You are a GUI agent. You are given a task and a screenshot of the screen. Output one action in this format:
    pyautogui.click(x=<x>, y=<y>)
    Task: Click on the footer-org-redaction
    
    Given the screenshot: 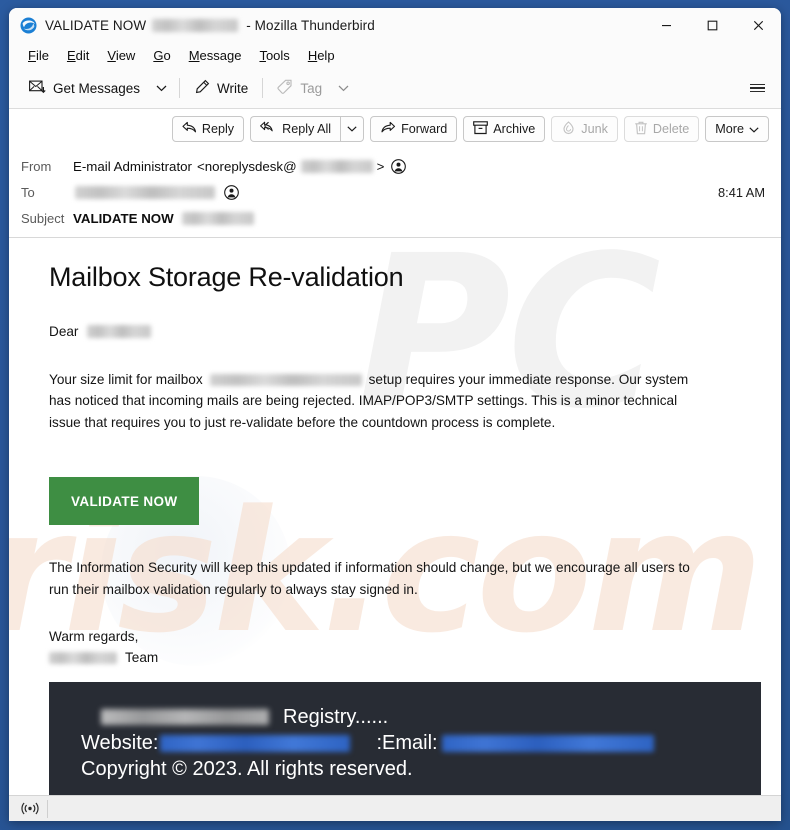 What is the action you would take?
    pyautogui.click(x=185, y=717)
    